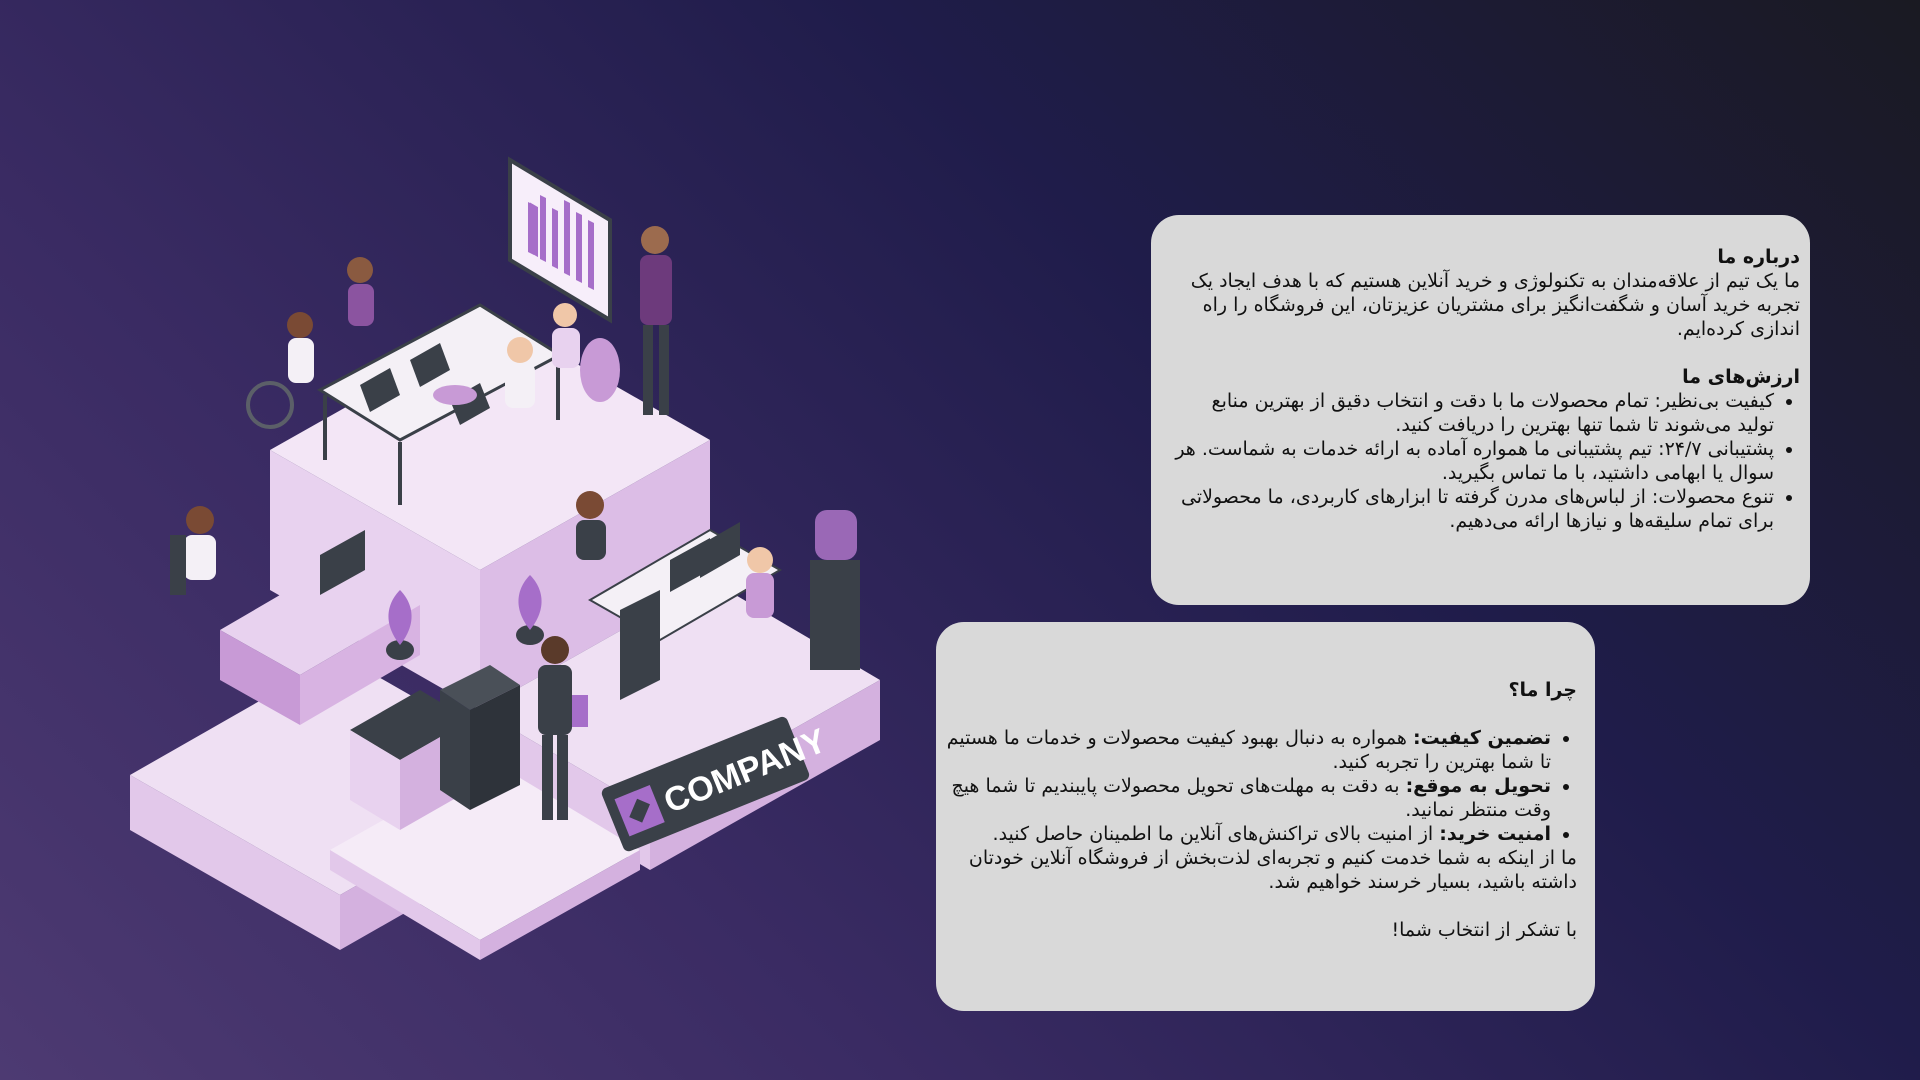 This screenshot has width=1920, height=1080. I want to click on why-item-security-label: امنیت خرید:, so click(1495, 834).